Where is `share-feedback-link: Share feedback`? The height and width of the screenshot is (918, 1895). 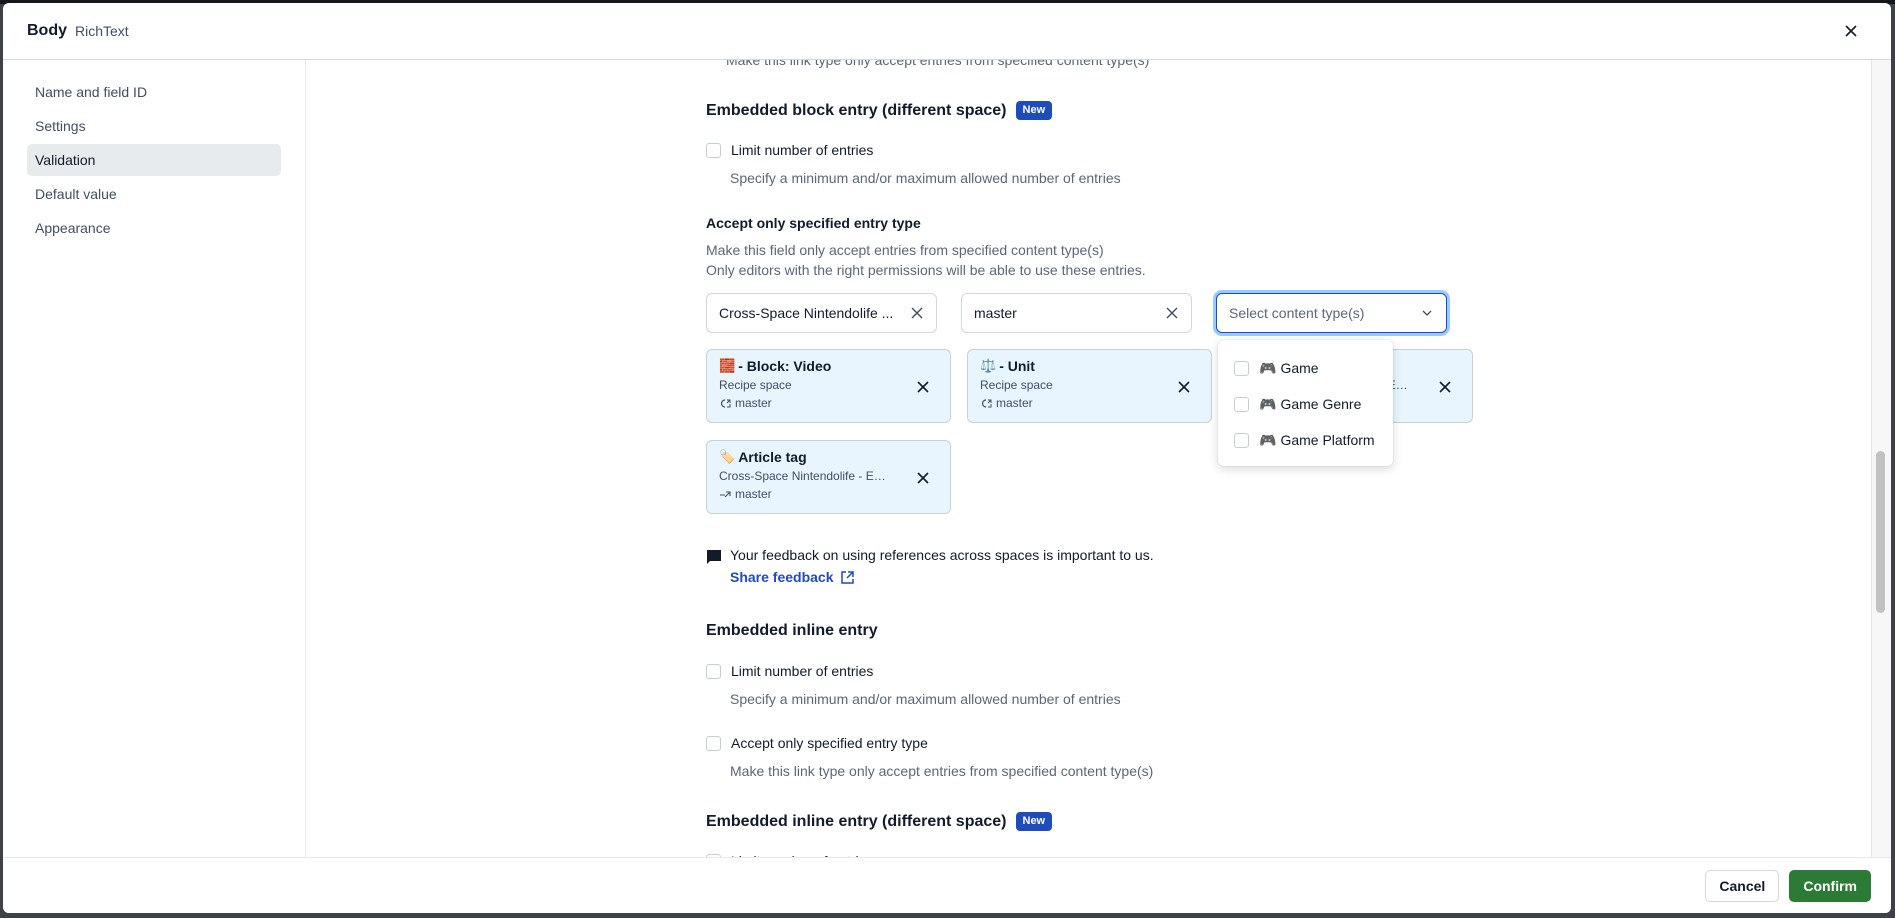 share-feedback-link: Share feedback is located at coordinates (792, 577).